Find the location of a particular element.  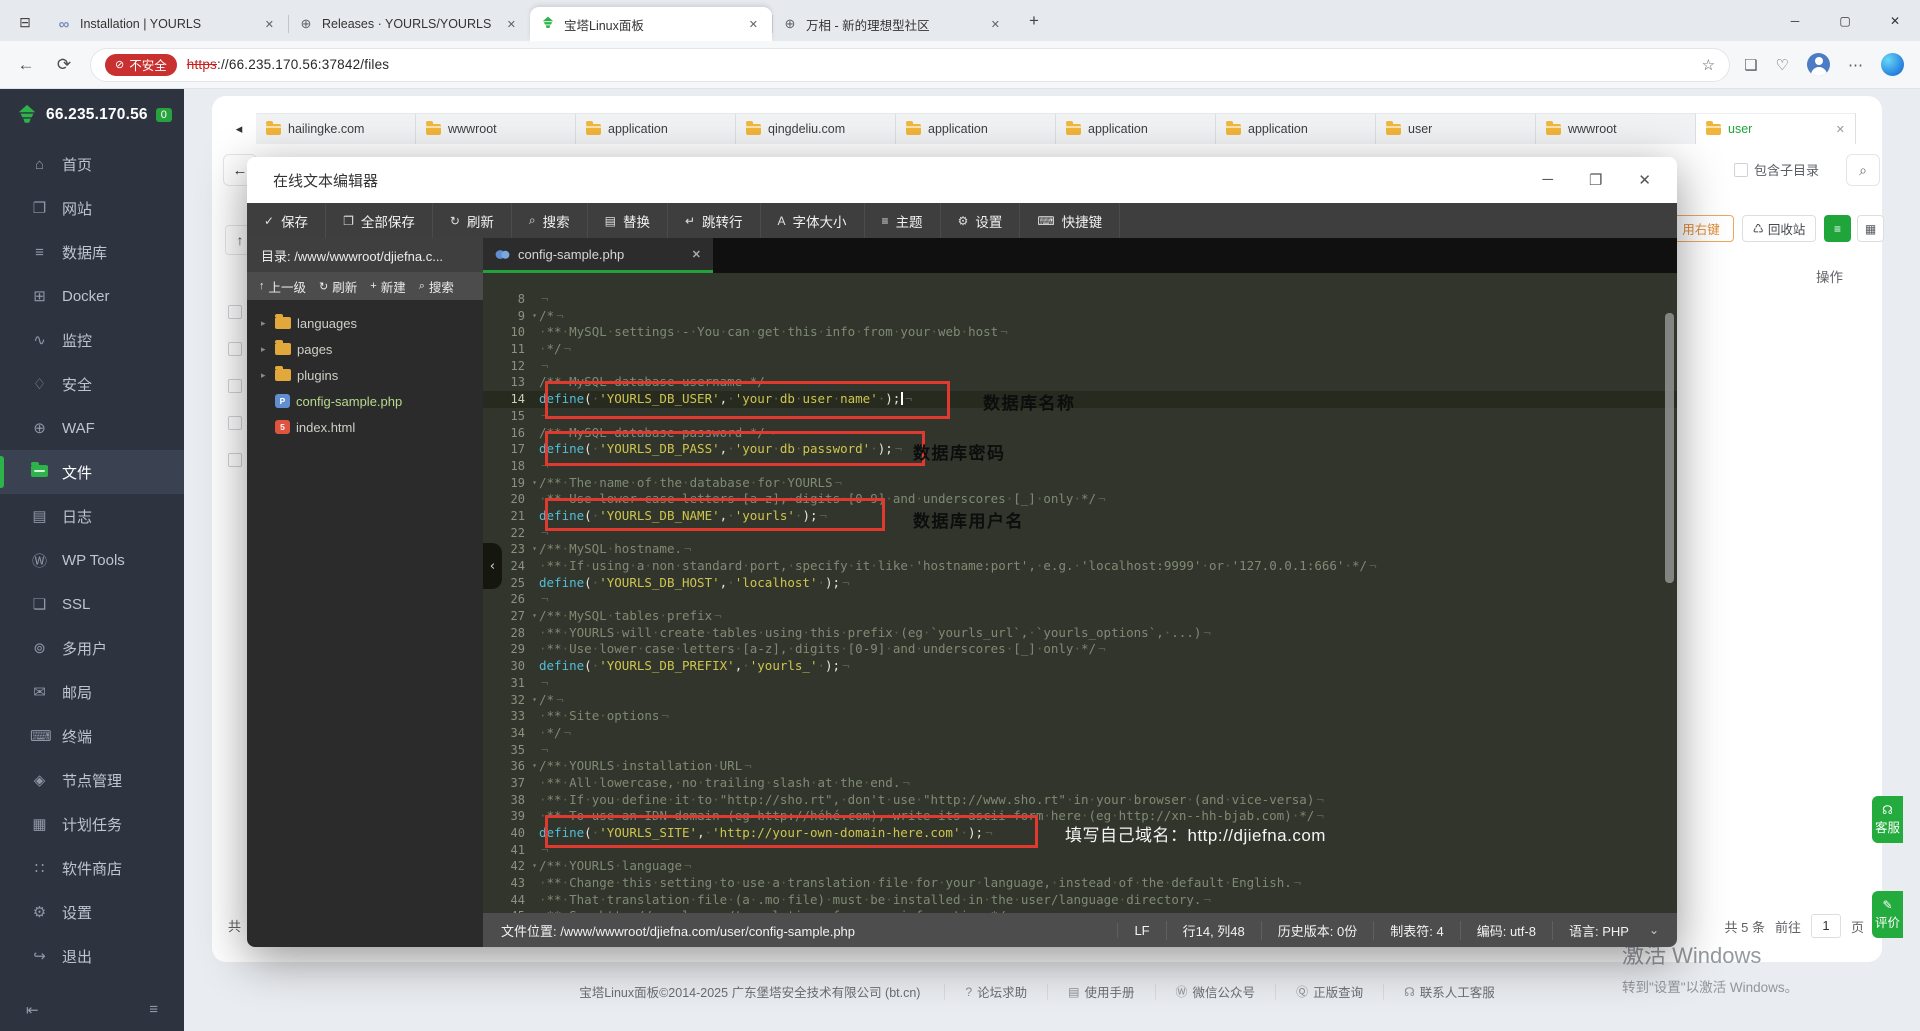

copilot-icon is located at coordinates (1892, 64).